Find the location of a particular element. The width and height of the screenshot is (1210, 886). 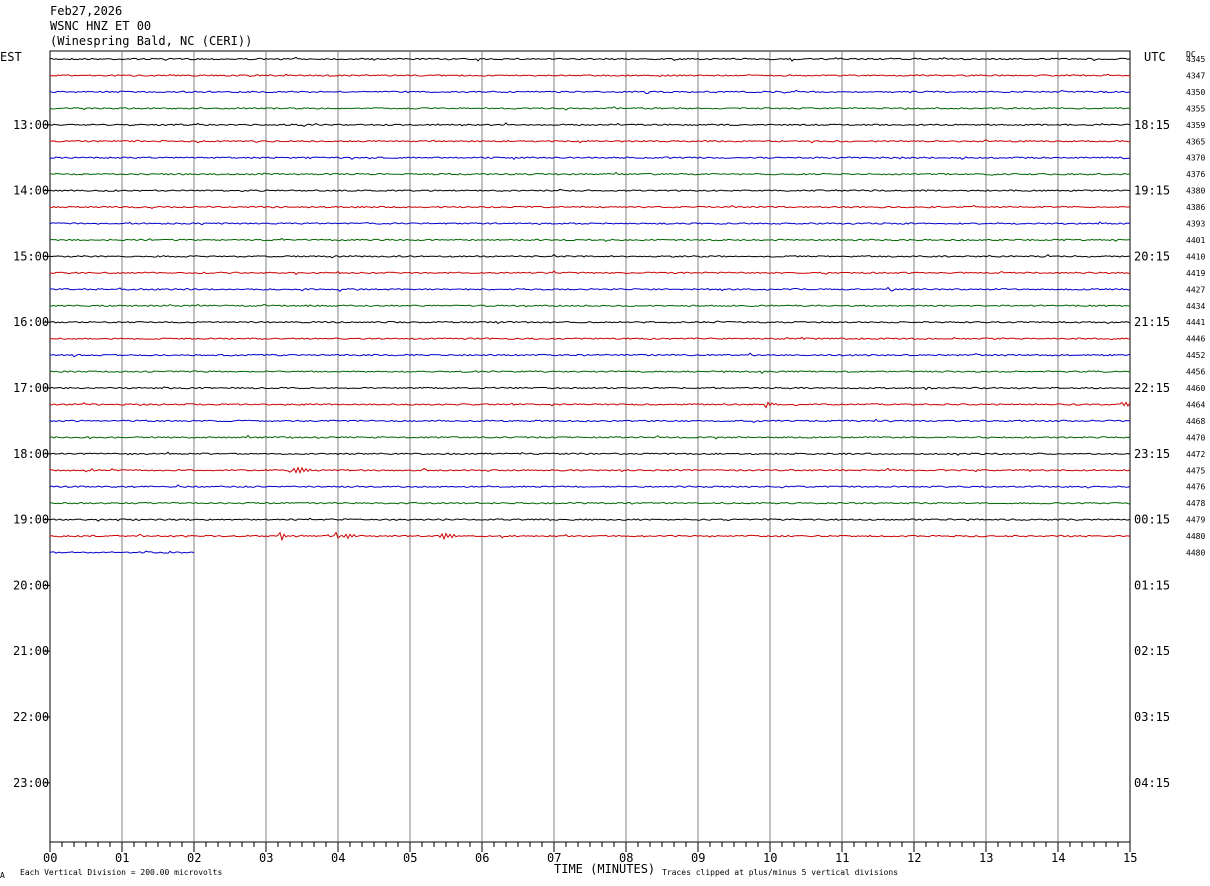

dc-value: 4434 is located at coordinates (1195, 306).